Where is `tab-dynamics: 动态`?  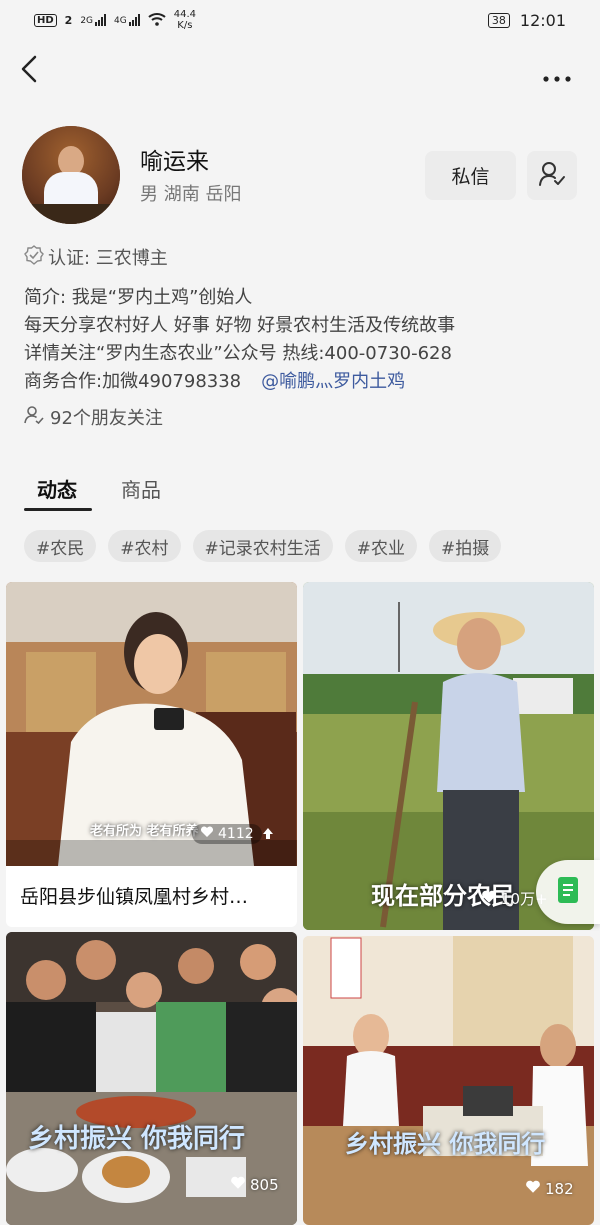
tab-dynamics: 动态 is located at coordinates (57, 488).